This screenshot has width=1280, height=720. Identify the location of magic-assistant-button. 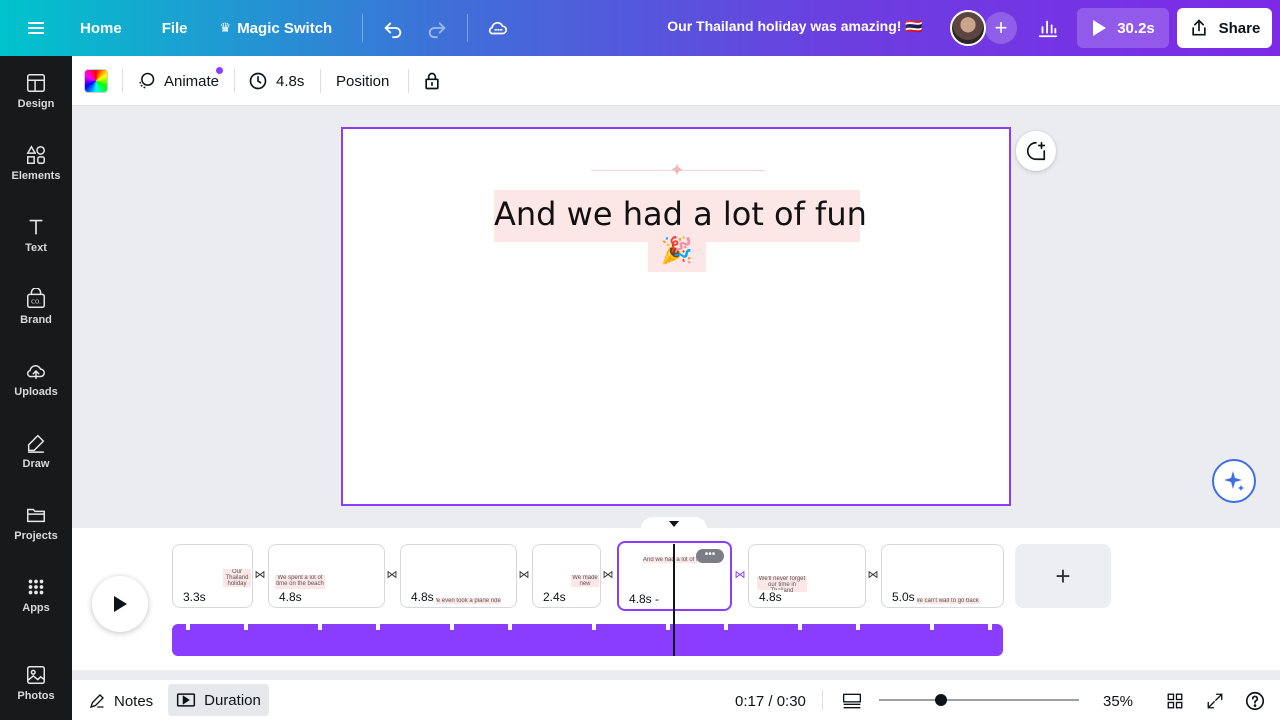
(1234, 481).